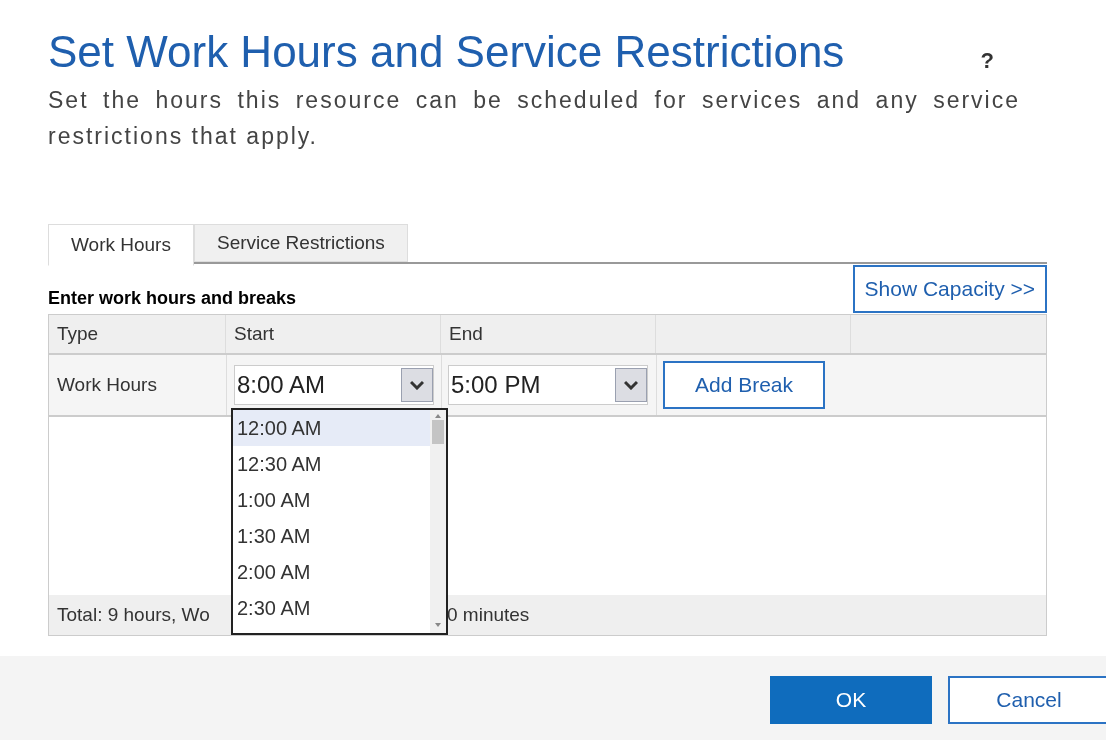 Image resolution: width=1106 pixels, height=740 pixels. Describe the element at coordinates (987, 60) in the screenshot. I see `help-button: ?` at that location.